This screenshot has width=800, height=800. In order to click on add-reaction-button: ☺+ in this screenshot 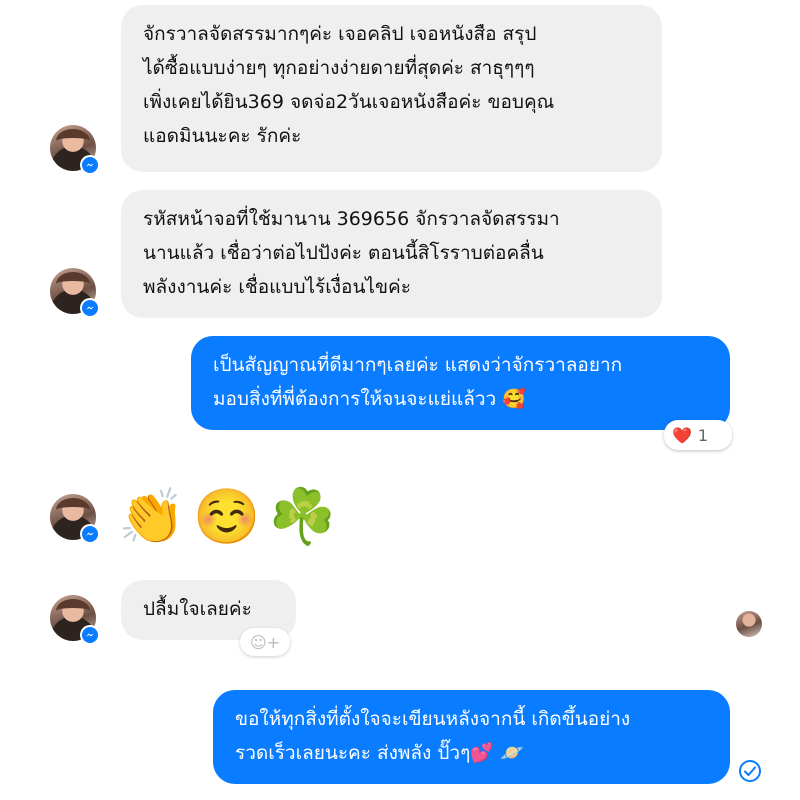, I will do `click(265, 642)`.